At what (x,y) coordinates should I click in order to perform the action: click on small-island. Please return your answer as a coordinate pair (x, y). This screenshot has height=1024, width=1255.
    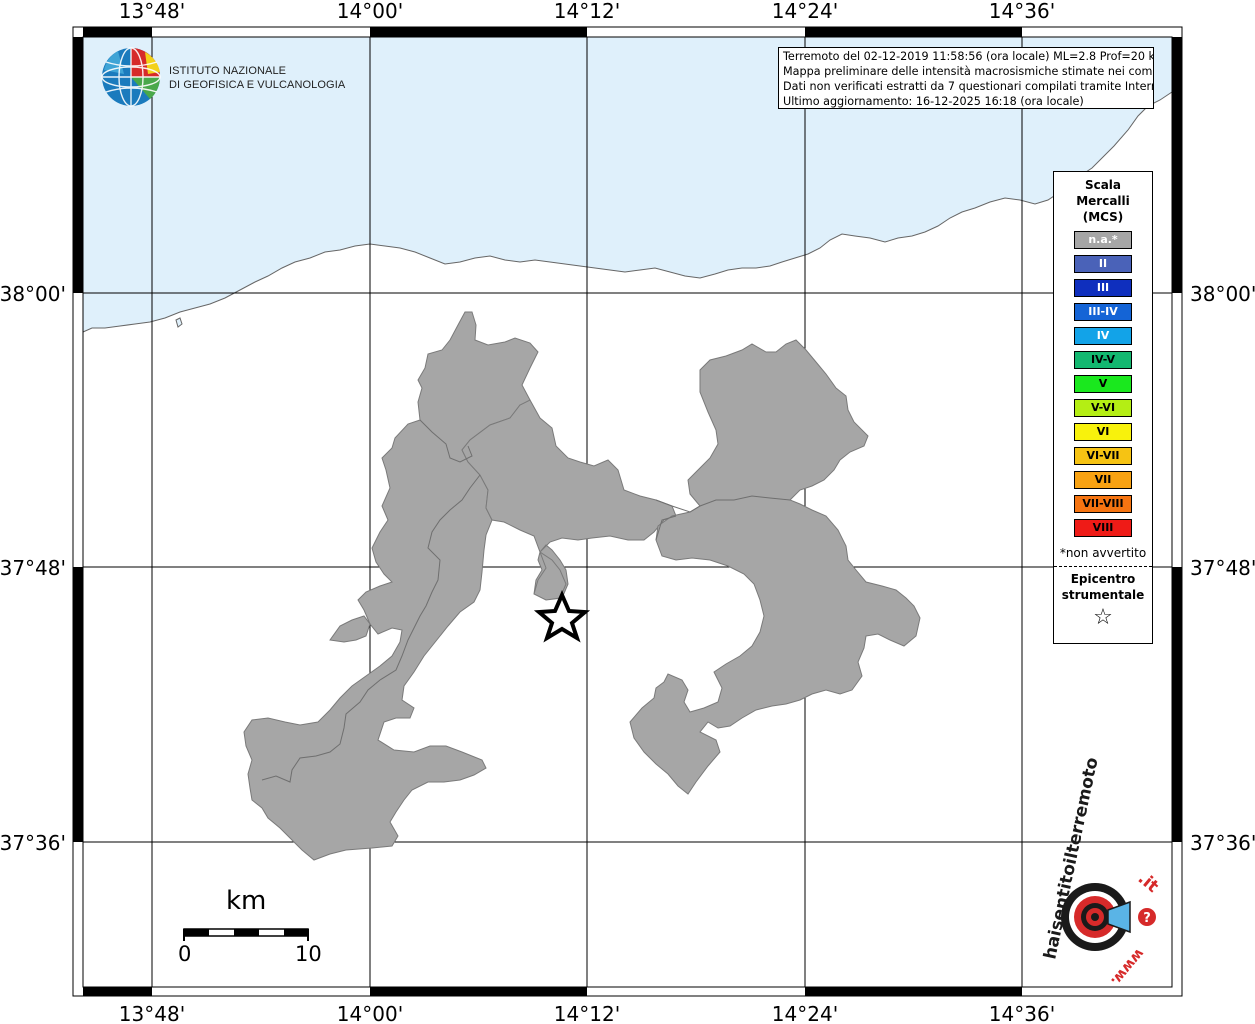
    Looking at the image, I should click on (179, 322).